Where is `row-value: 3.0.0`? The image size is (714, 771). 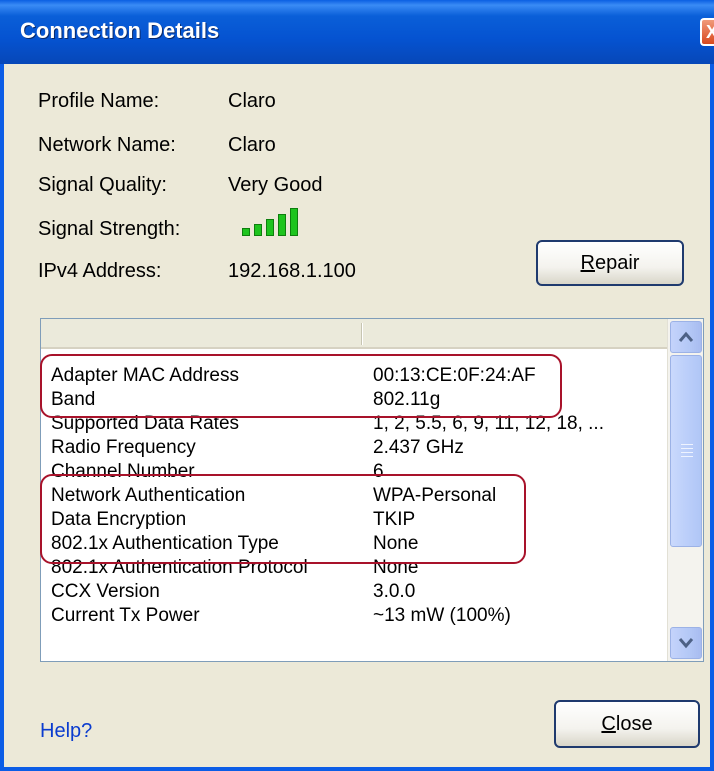 row-value: 3.0.0 is located at coordinates (394, 591).